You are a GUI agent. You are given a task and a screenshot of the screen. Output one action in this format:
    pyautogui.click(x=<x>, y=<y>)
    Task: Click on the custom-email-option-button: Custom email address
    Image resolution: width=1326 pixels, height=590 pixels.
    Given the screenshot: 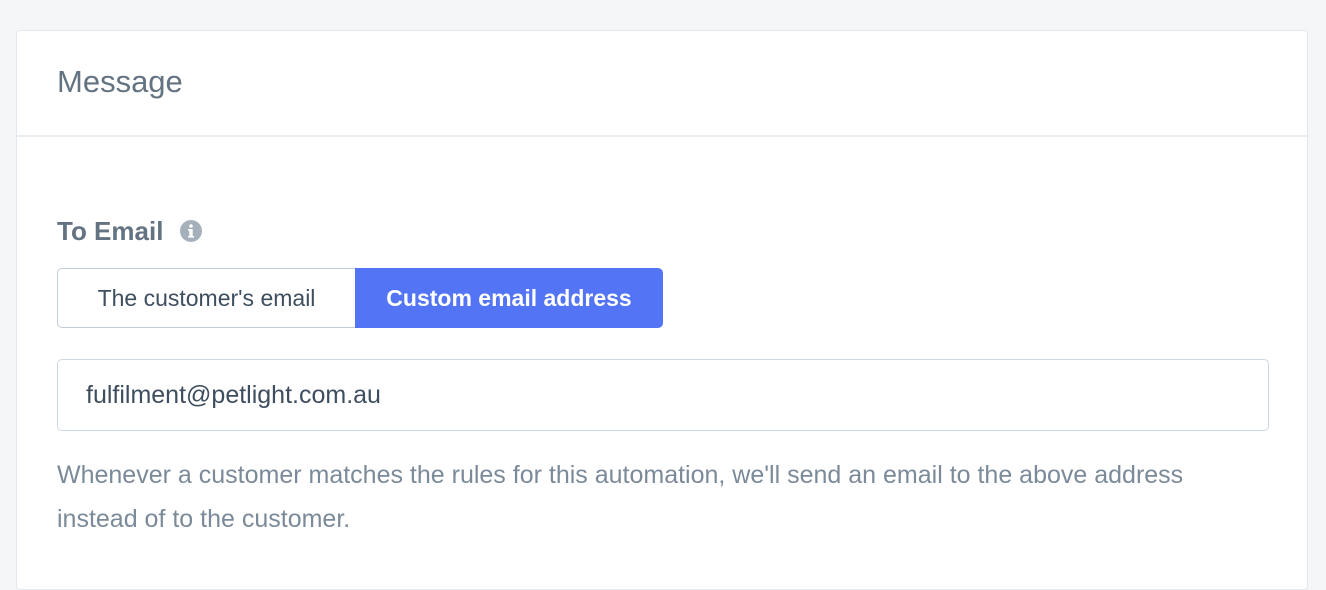 What is the action you would take?
    pyautogui.click(x=509, y=298)
    